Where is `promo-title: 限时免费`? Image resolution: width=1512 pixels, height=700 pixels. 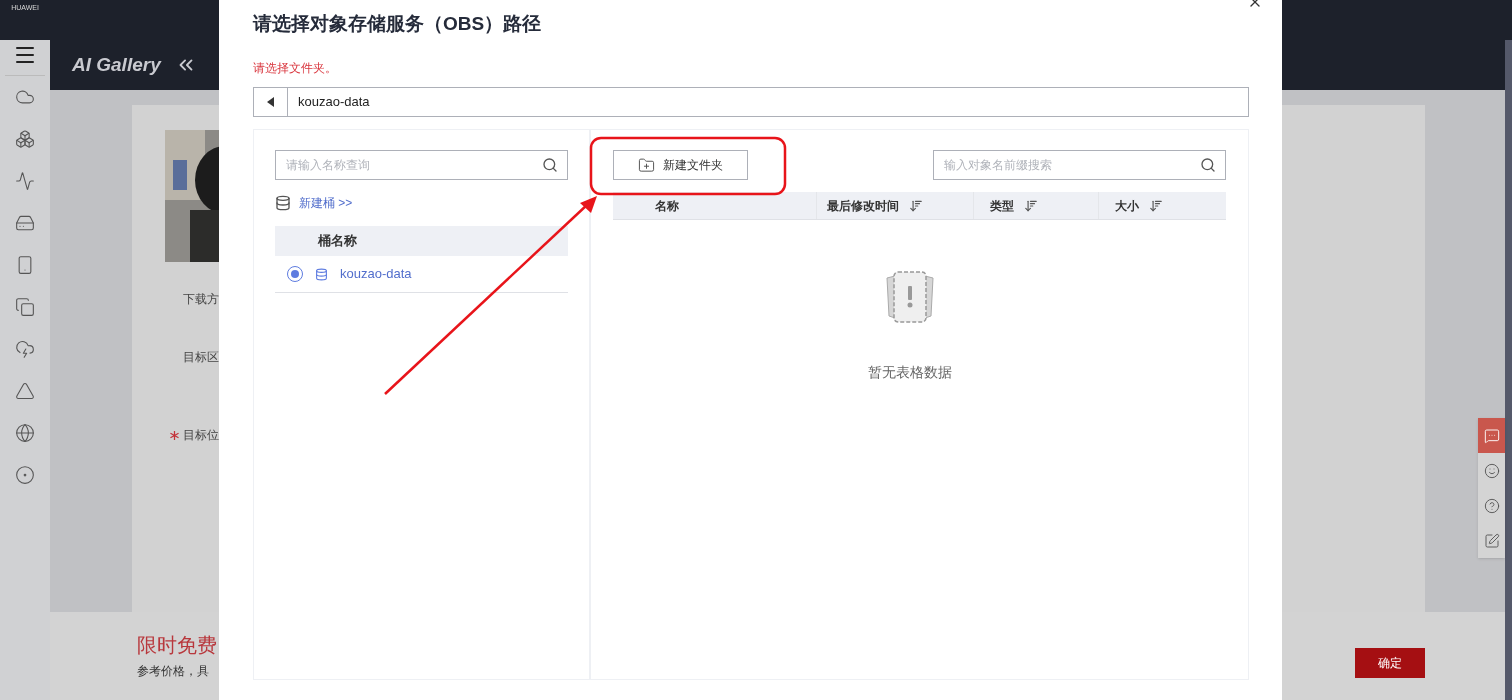 promo-title: 限时免费 is located at coordinates (177, 645).